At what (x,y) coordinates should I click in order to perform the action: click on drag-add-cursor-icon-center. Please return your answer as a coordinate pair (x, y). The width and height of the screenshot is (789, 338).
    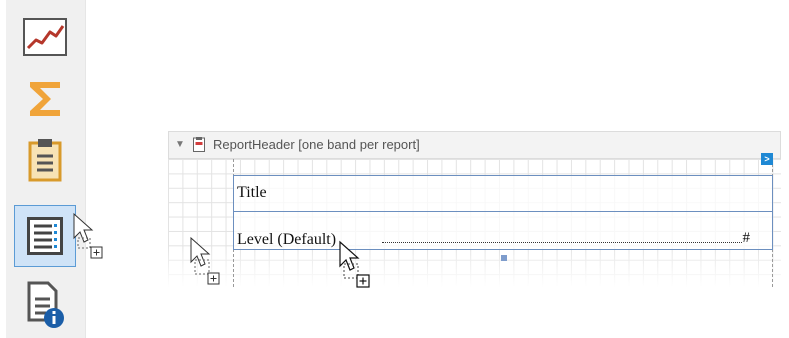
    Looking at the image, I should click on (354, 264).